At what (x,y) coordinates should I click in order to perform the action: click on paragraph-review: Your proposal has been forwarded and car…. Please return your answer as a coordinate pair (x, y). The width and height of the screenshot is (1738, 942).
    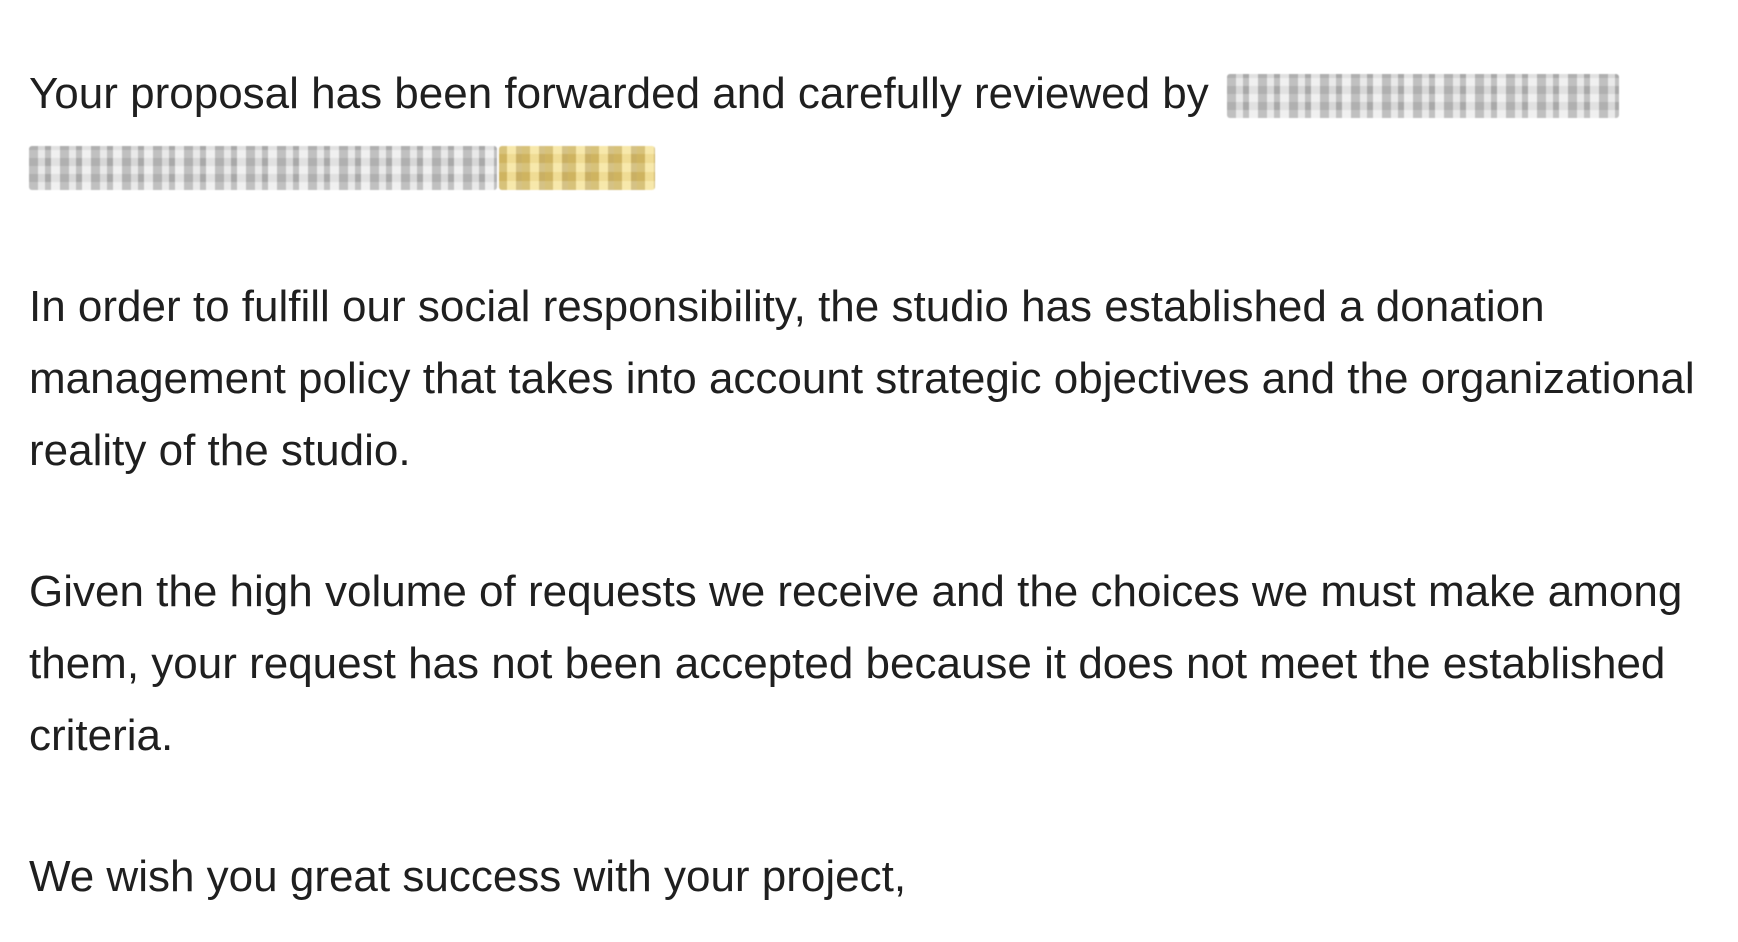
    Looking at the image, I should click on (874, 130).